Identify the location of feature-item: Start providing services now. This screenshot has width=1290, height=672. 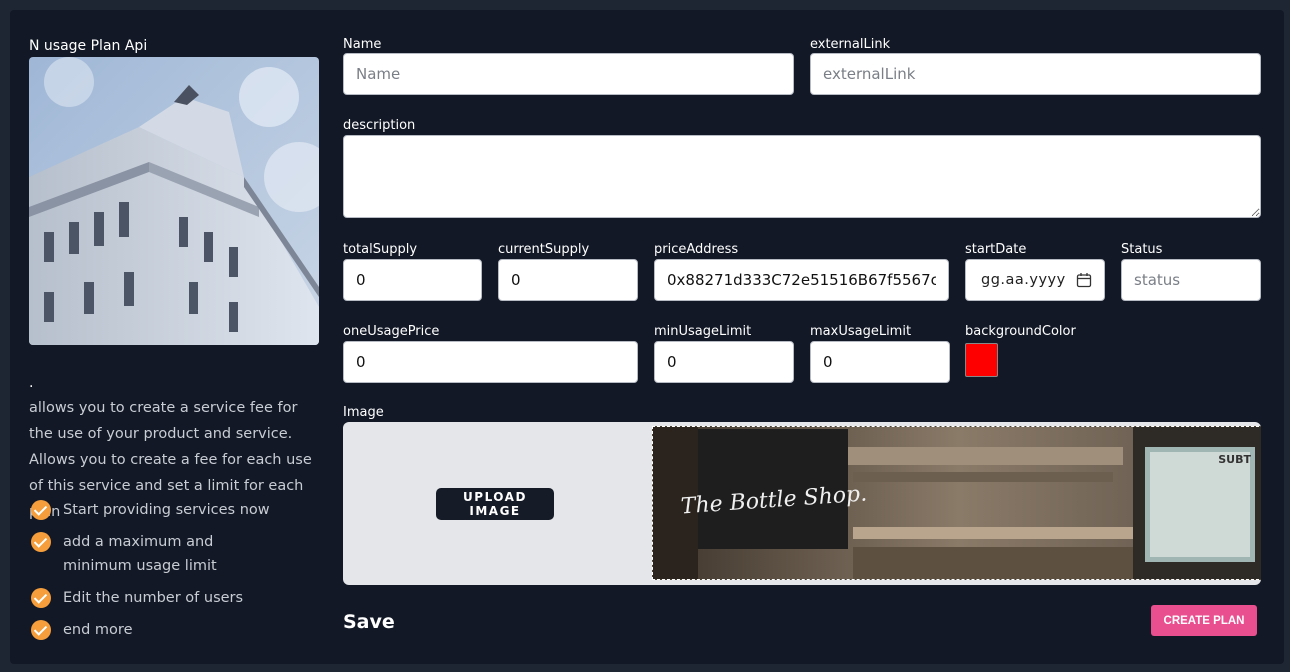
(150, 510).